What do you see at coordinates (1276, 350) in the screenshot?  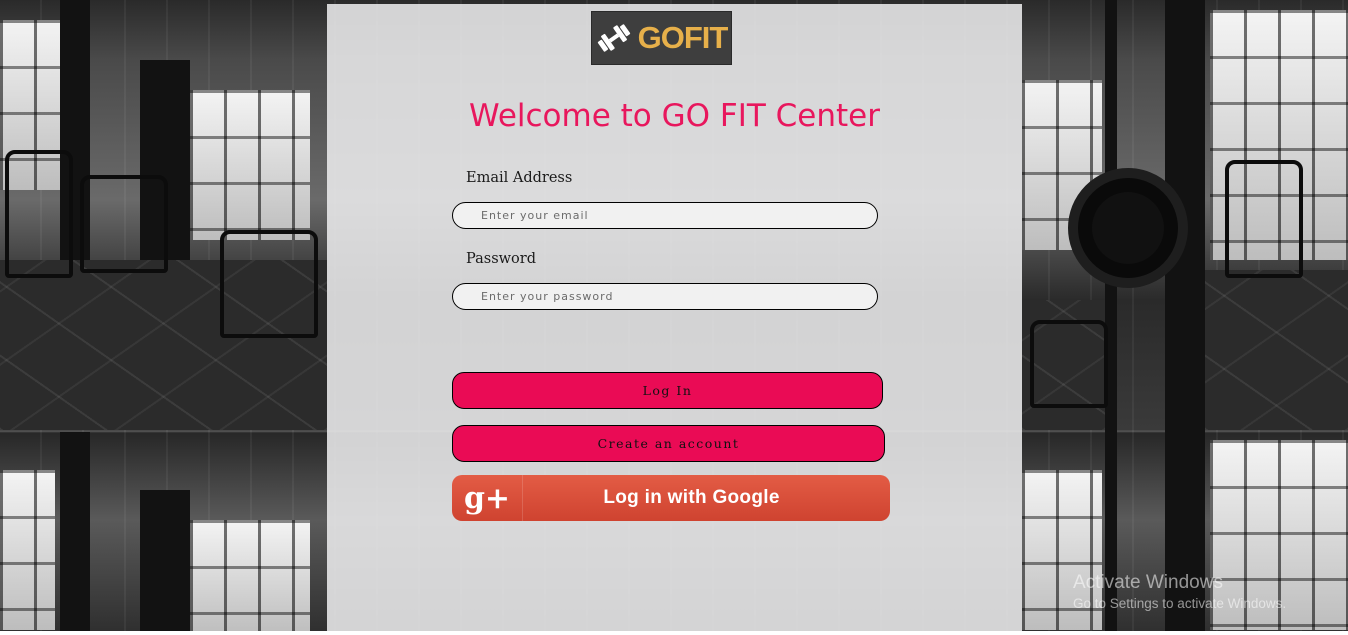 I see `bg-floor` at bounding box center [1276, 350].